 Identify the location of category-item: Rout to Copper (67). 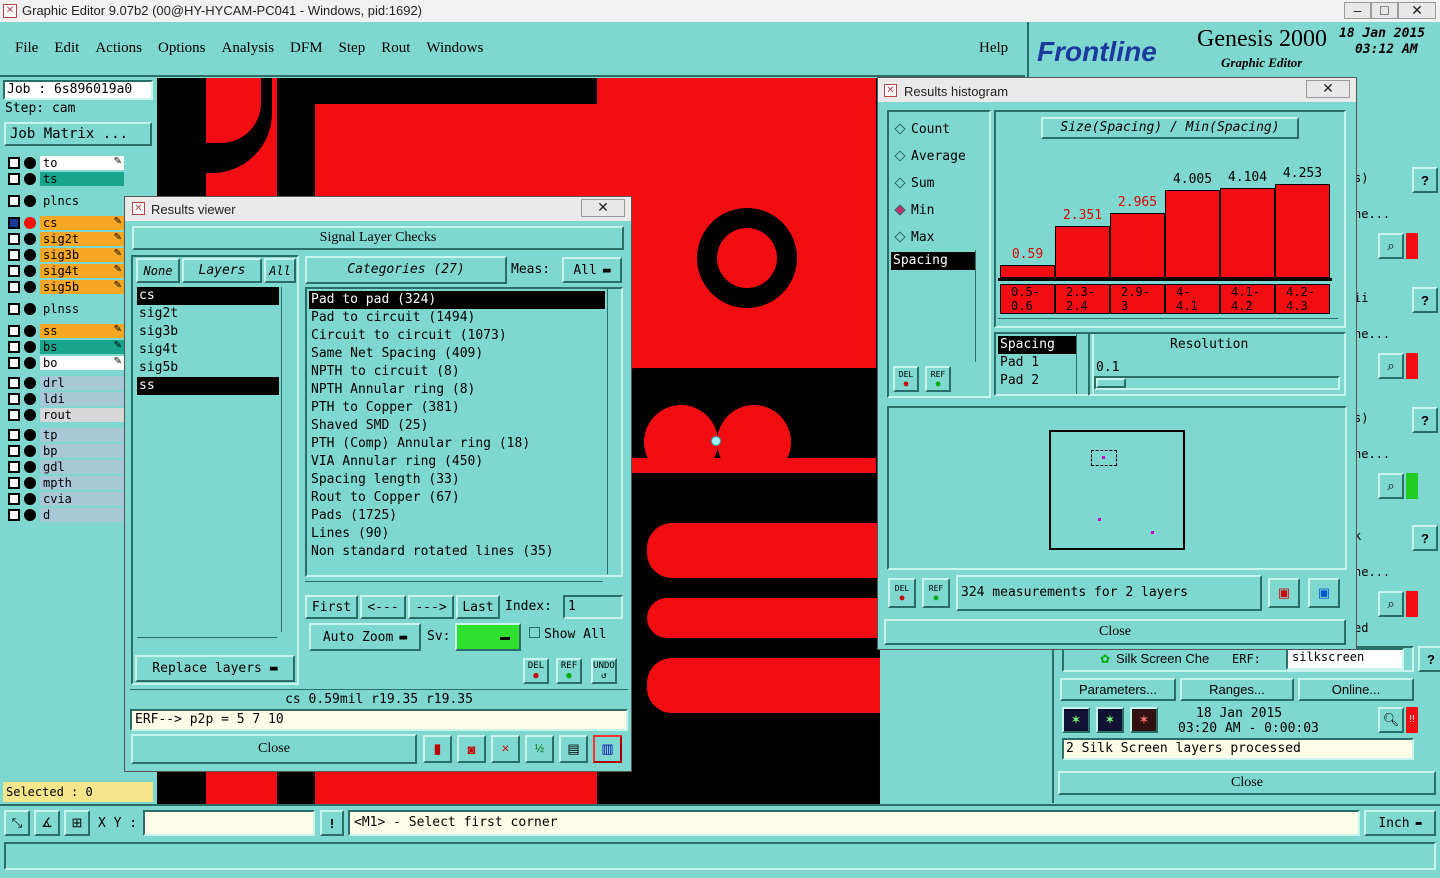
(457, 498).